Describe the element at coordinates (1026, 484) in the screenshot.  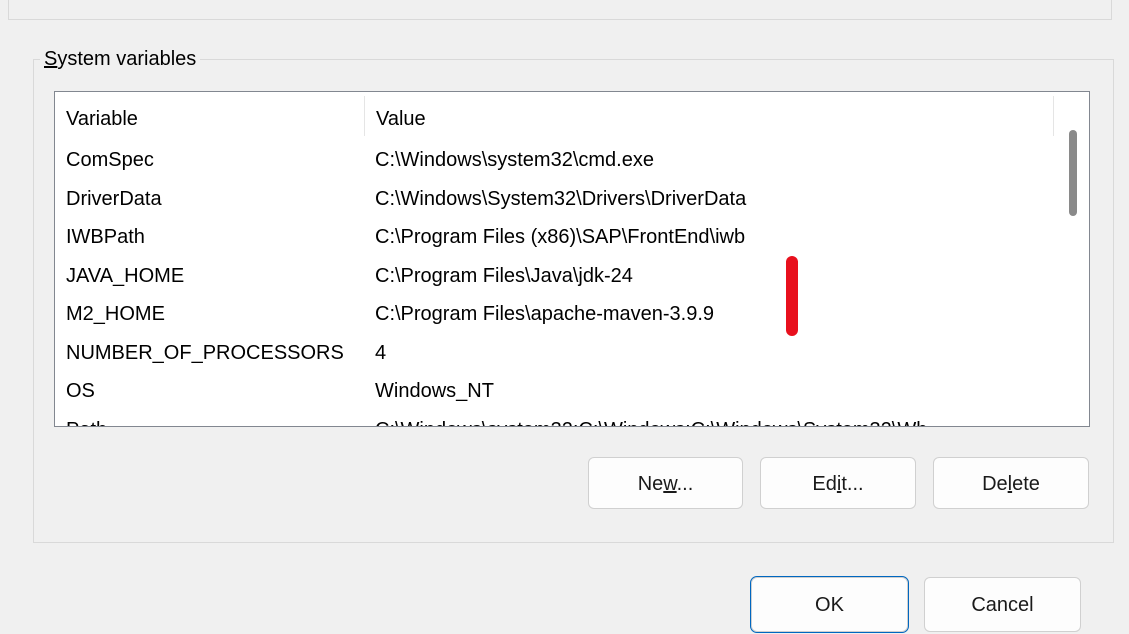
I see `delete-label-post: ete` at that location.